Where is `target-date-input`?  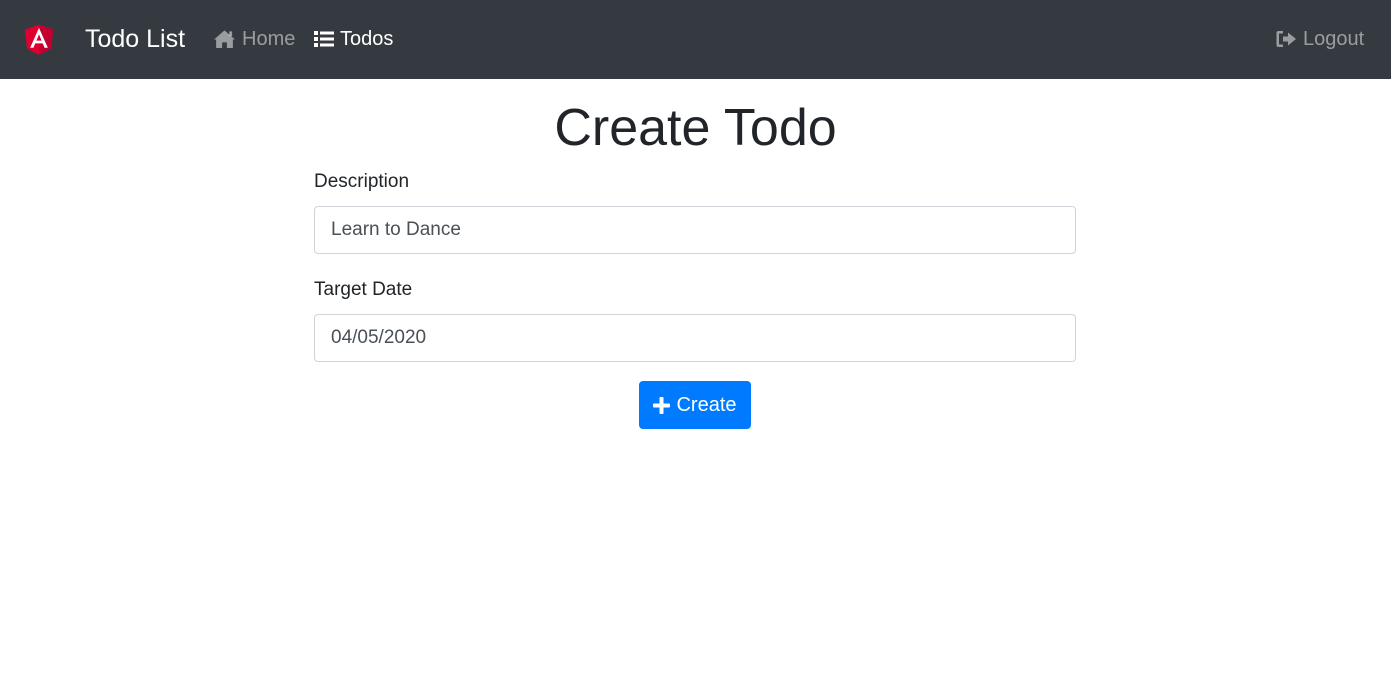 target-date-input is located at coordinates (695, 338).